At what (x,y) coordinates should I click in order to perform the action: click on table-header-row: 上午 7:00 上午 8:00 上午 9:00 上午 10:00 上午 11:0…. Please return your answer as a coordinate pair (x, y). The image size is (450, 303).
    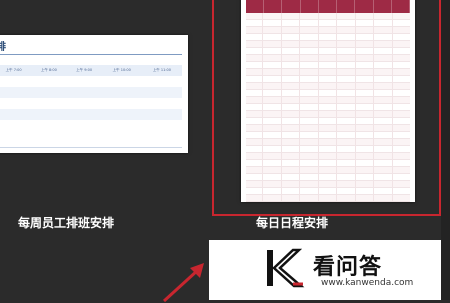
    Looking at the image, I should click on (91, 70).